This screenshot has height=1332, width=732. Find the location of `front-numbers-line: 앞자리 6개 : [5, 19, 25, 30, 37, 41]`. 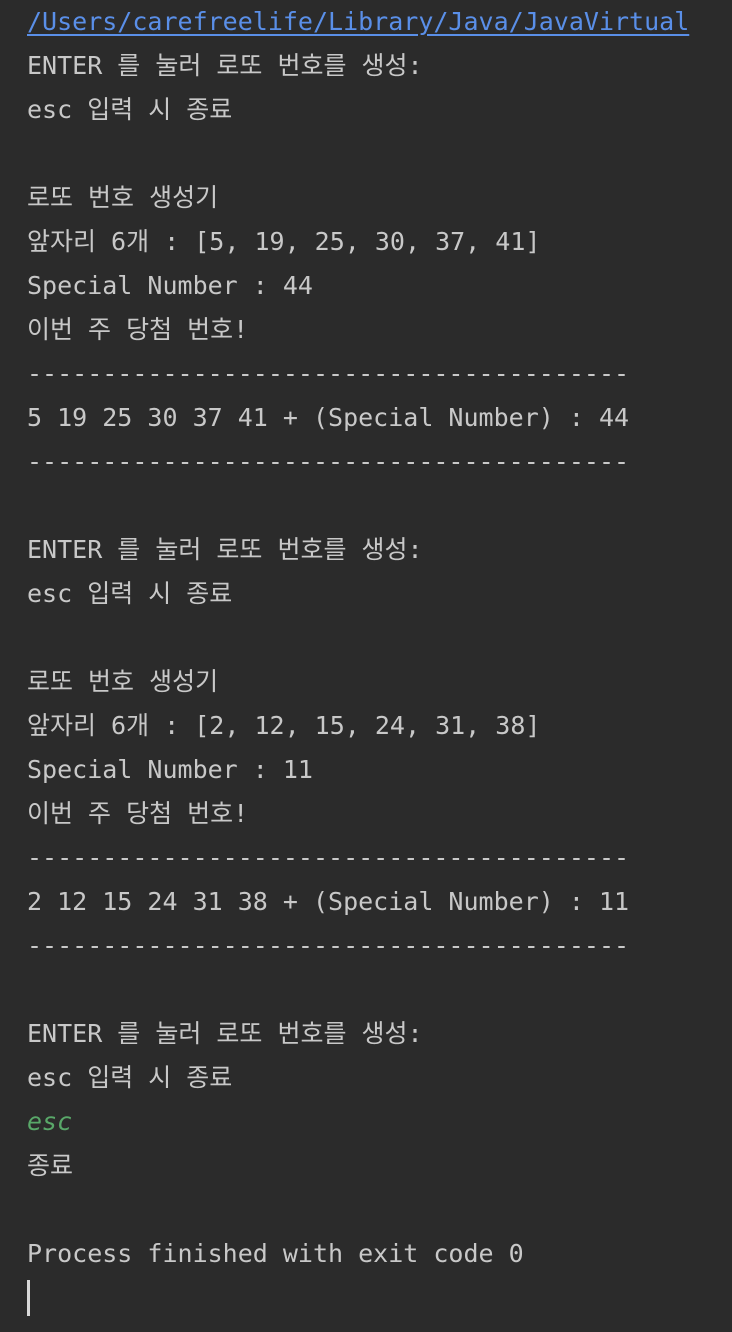

front-numbers-line: 앞자리 6개 : [5, 19, 25, 30, 37, 41] is located at coordinates (284, 241).